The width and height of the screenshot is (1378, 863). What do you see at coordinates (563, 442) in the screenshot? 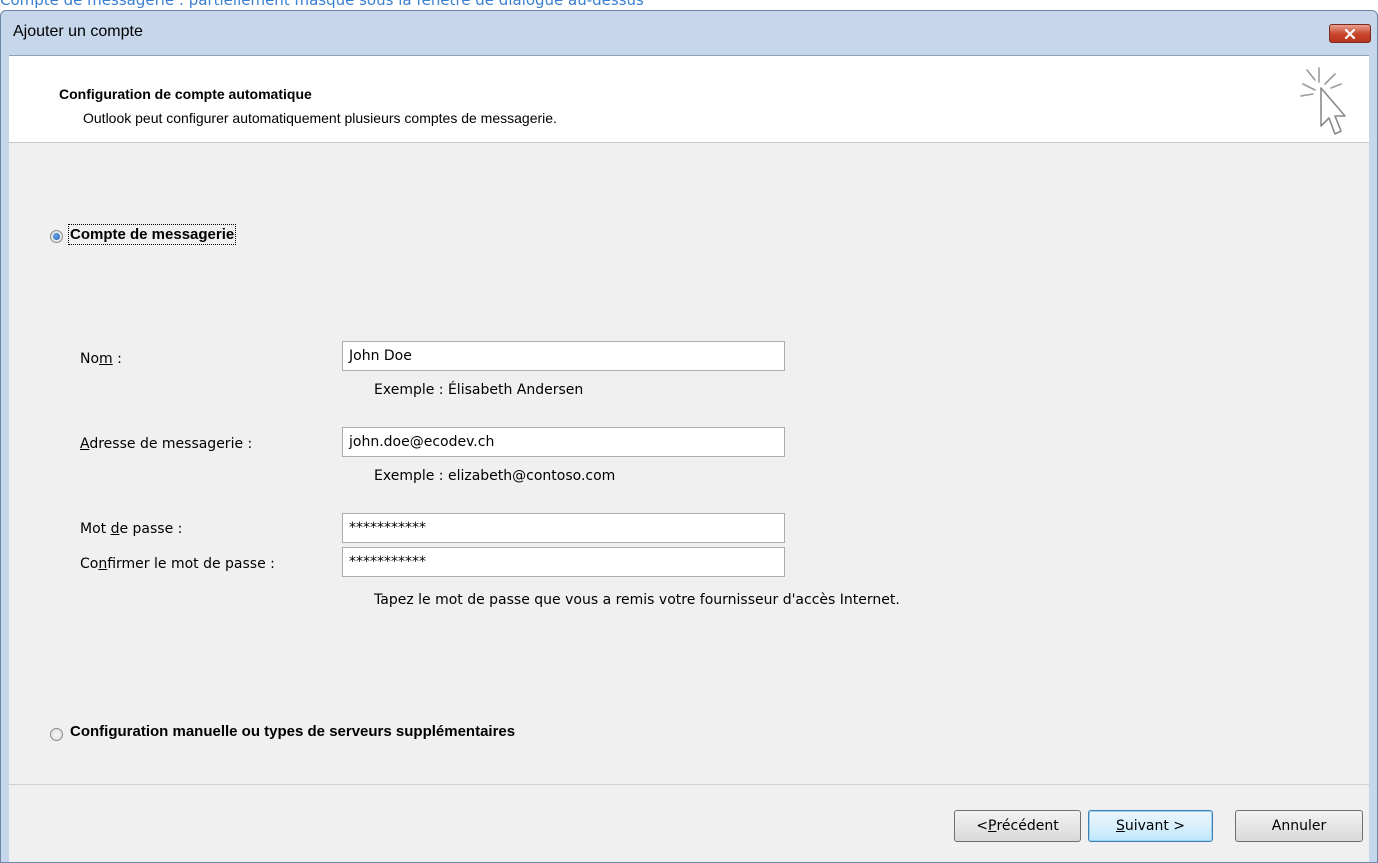
I see `email-field: john.doe@ecodev.ch` at bounding box center [563, 442].